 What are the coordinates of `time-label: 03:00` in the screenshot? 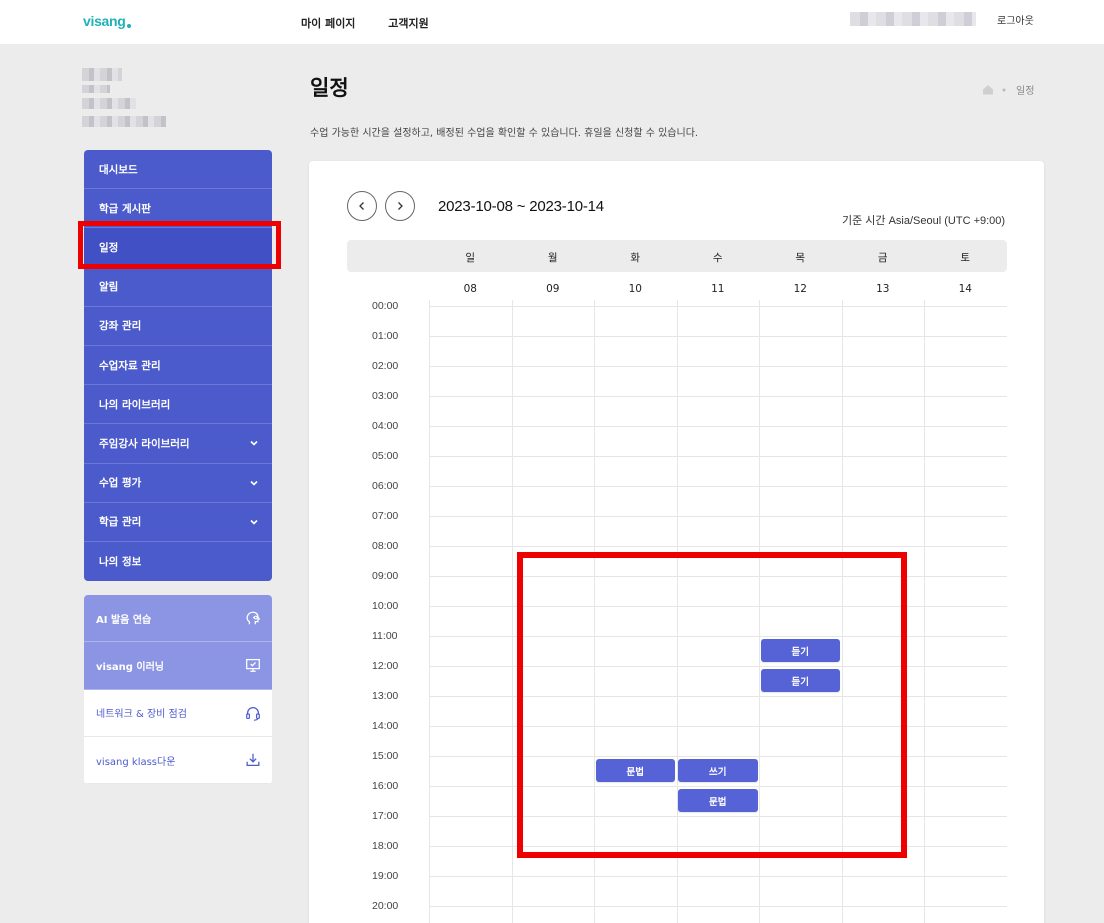 It's located at (385, 396).